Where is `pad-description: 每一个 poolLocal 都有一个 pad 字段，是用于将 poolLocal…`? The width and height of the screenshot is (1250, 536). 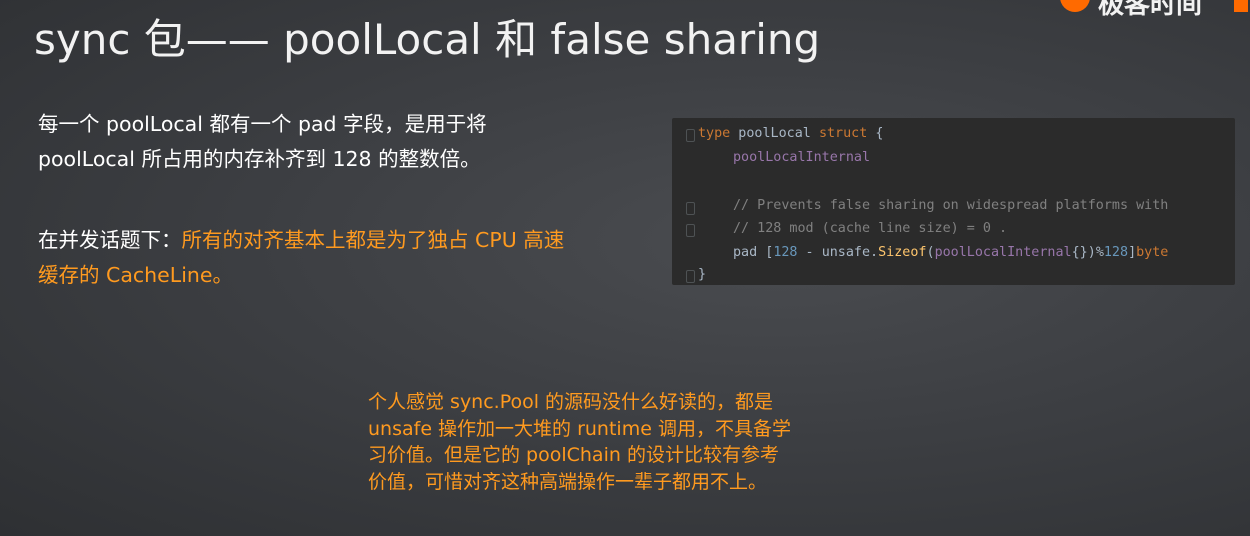 pad-description: 每一个 poolLocal 都有一个 pad 字段，是用于将 poolLocal… is located at coordinates (262, 142).